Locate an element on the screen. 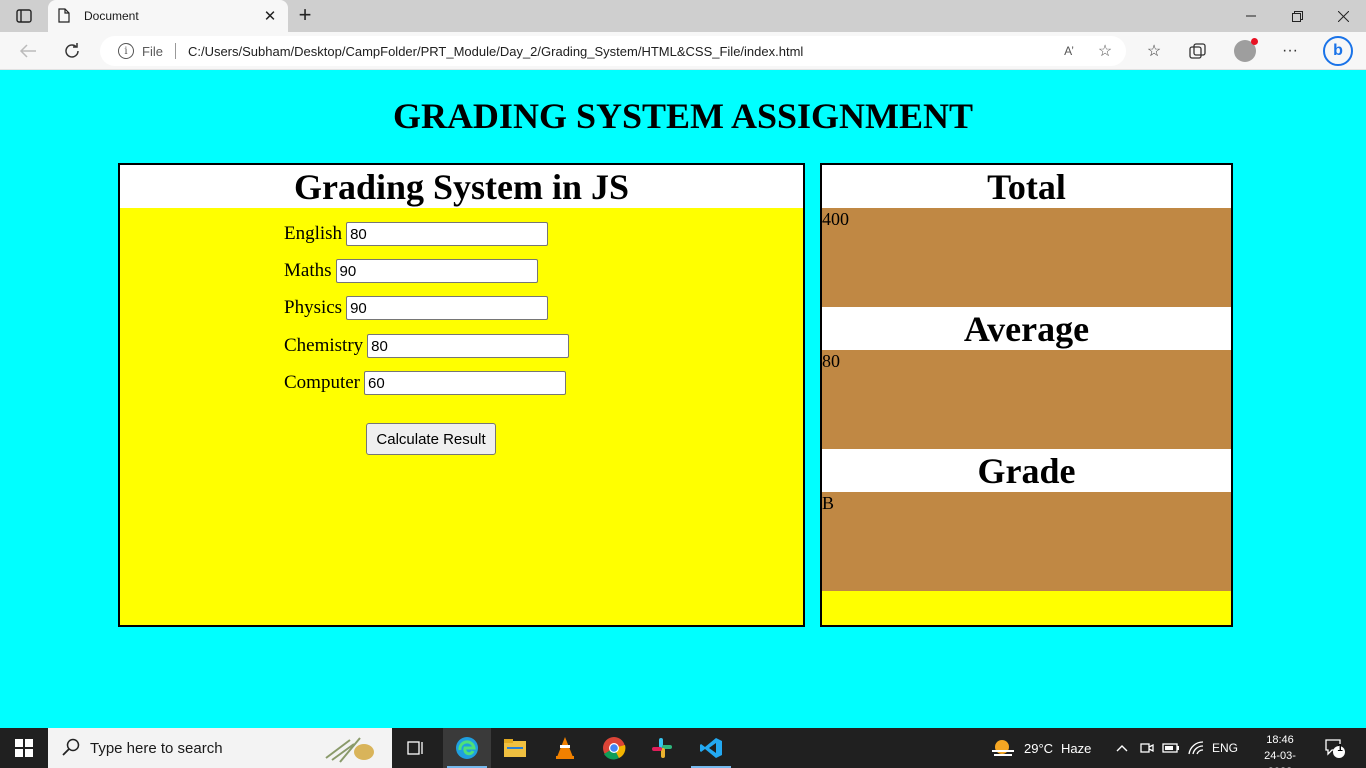  weather-description: Haze is located at coordinates (1076, 748).